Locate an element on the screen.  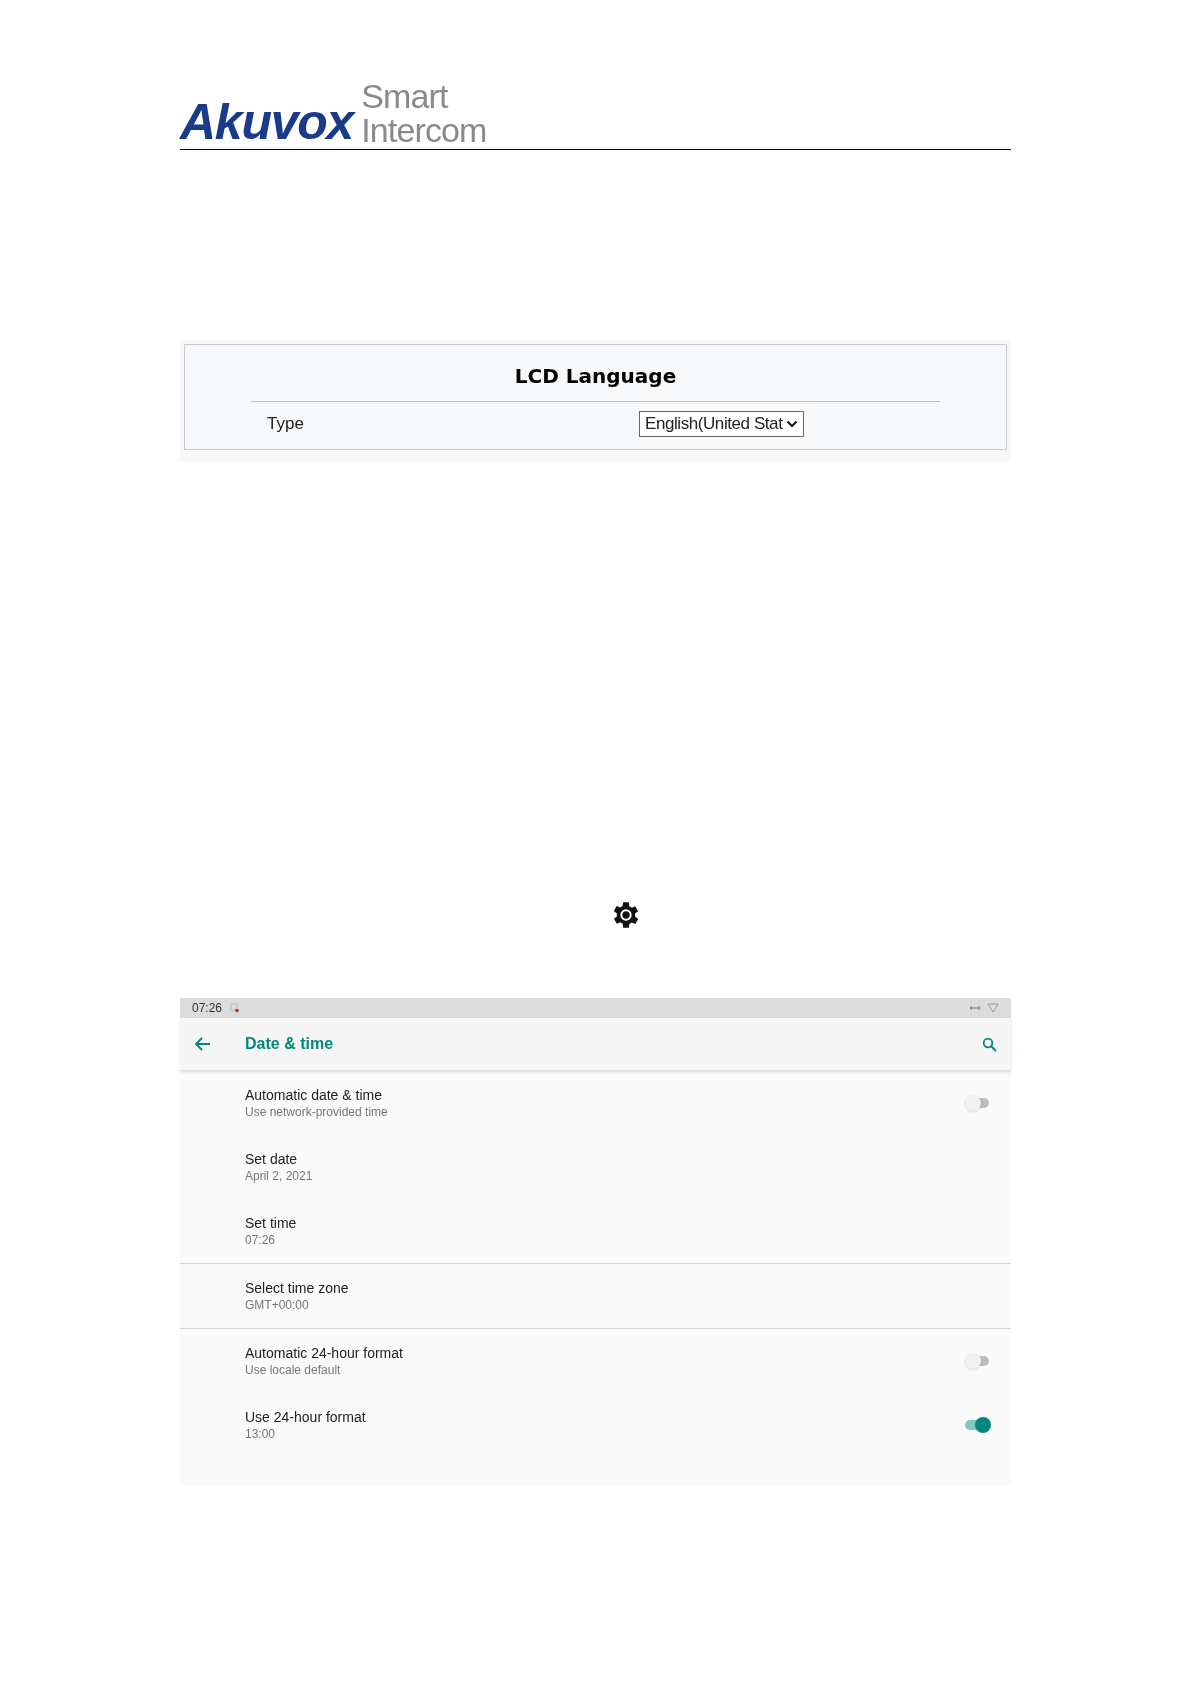
language-dropdown: English(United Stat is located at coordinates (722, 424).